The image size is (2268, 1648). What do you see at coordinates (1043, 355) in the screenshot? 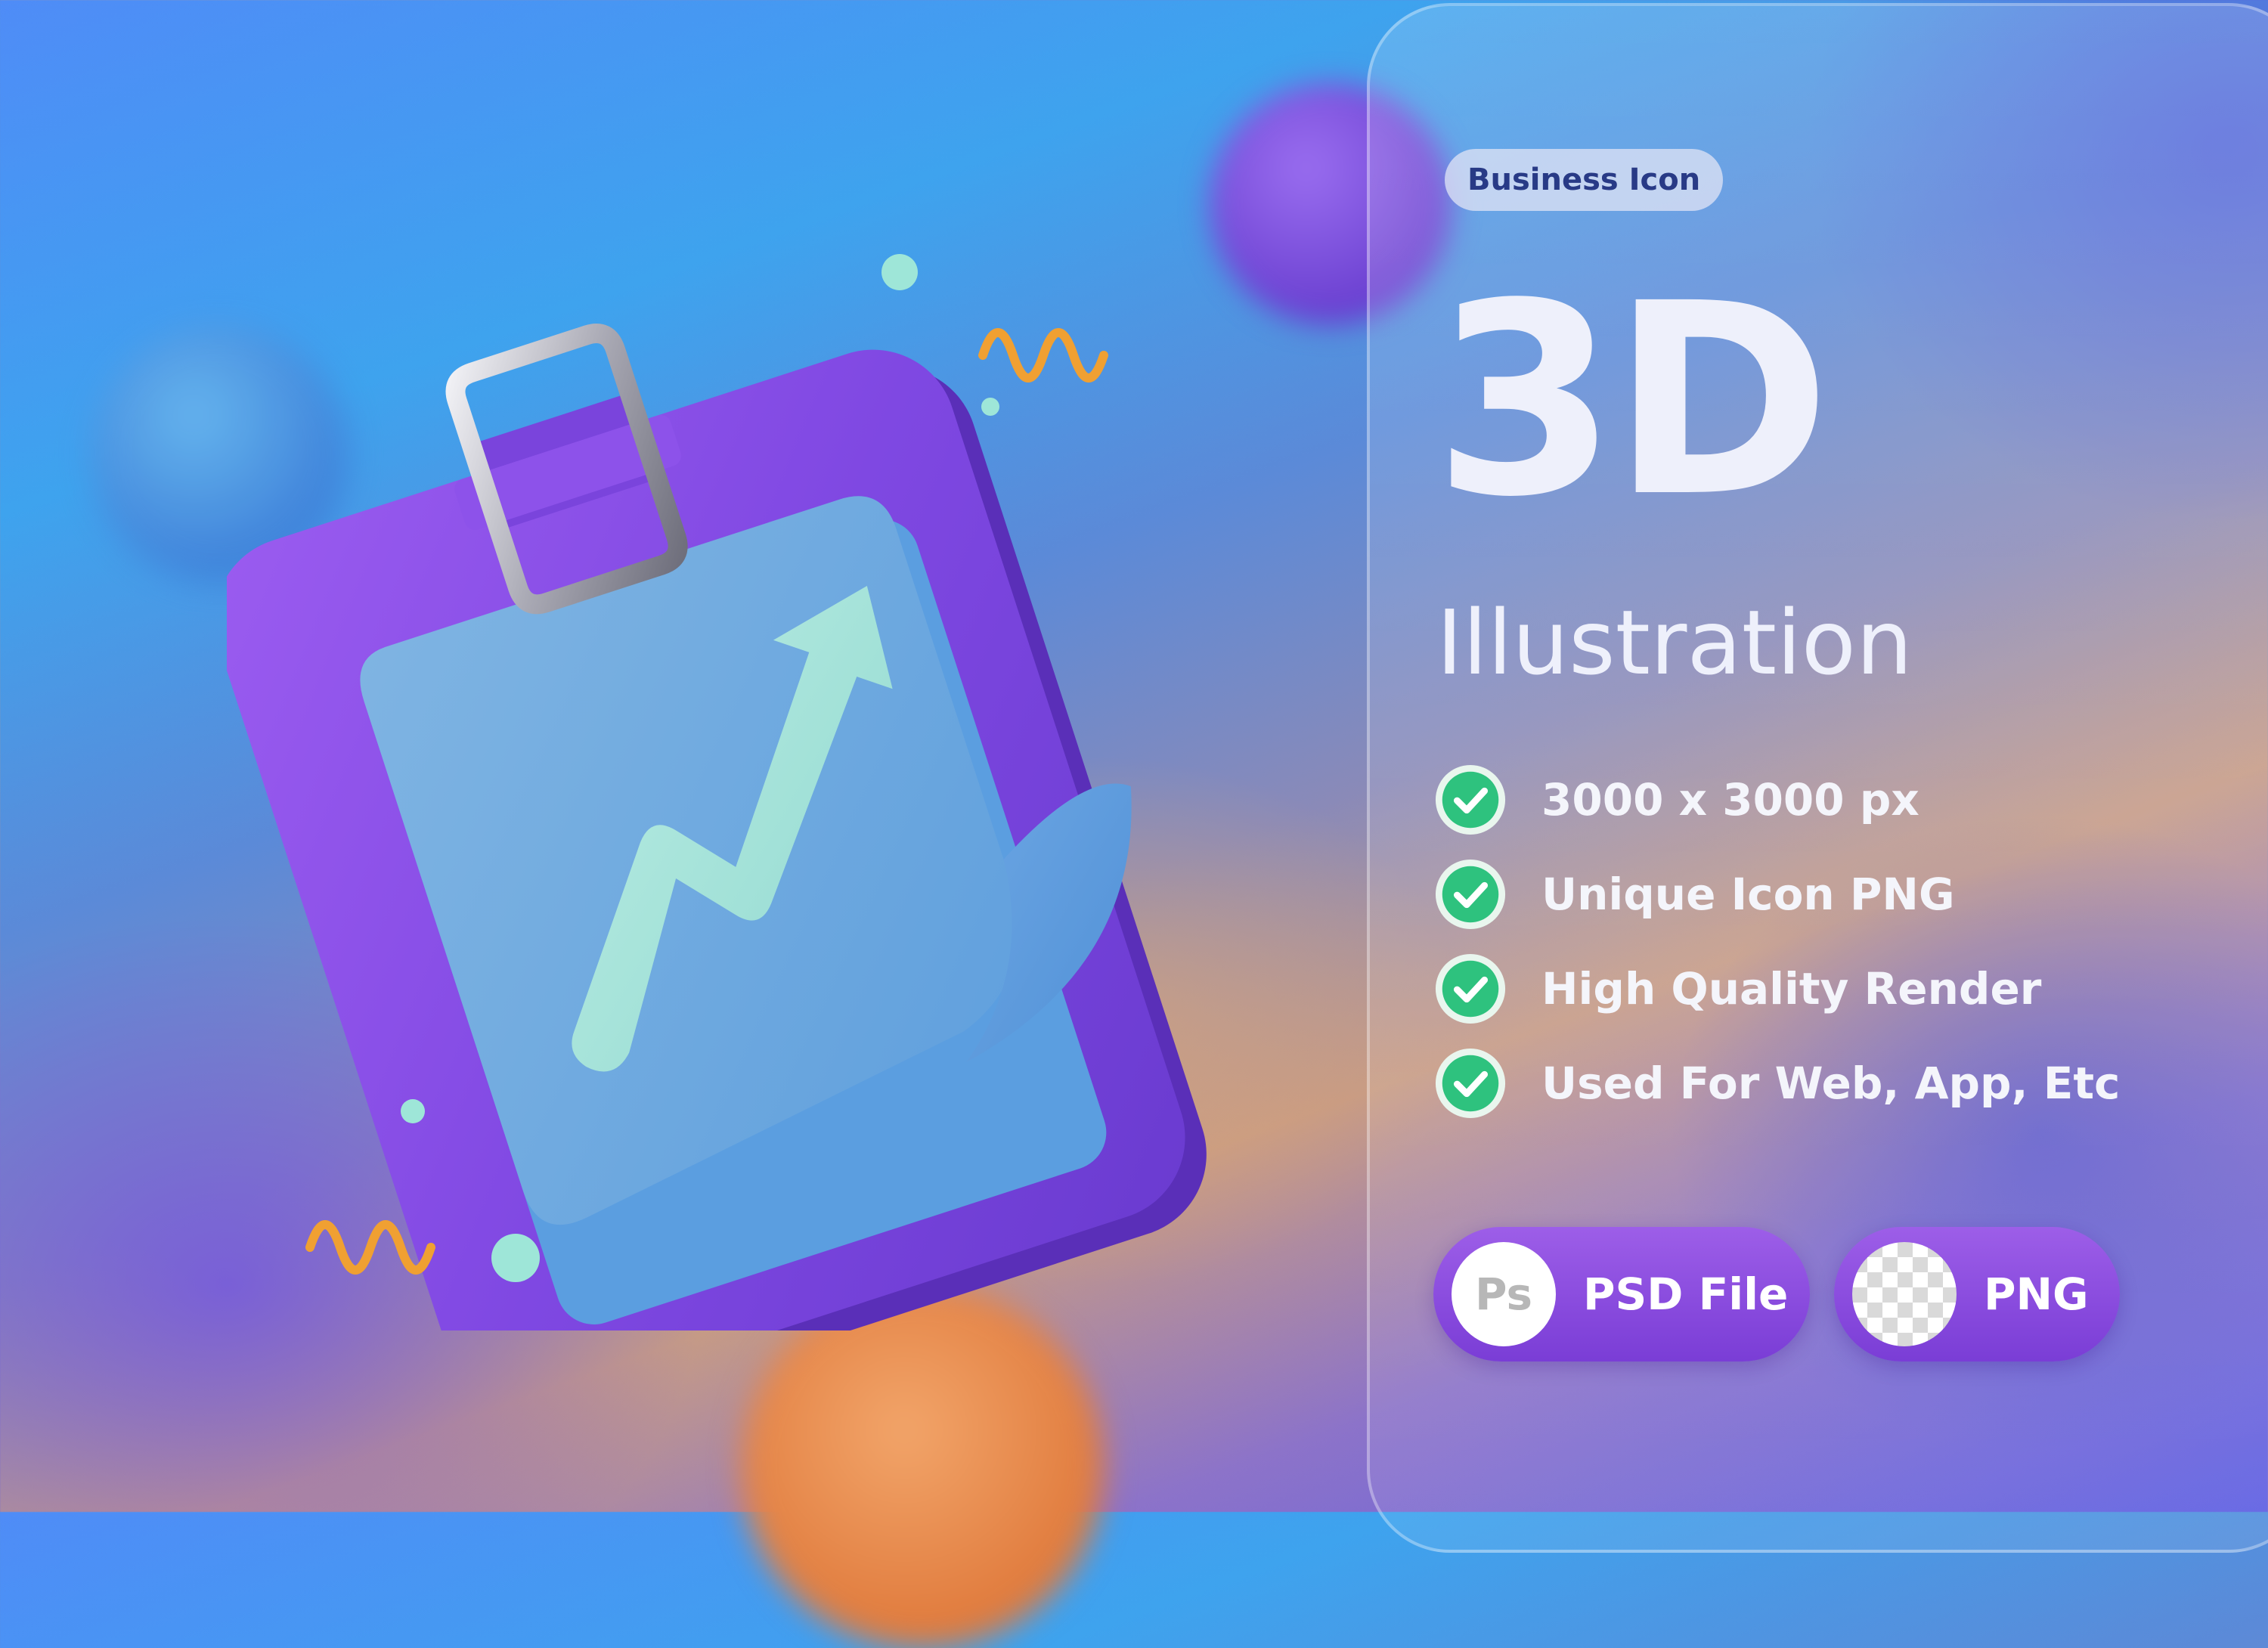
I see `spring-top` at bounding box center [1043, 355].